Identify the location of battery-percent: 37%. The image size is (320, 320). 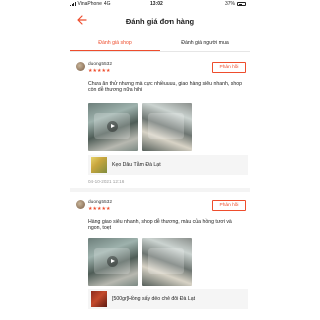
(229, 4).